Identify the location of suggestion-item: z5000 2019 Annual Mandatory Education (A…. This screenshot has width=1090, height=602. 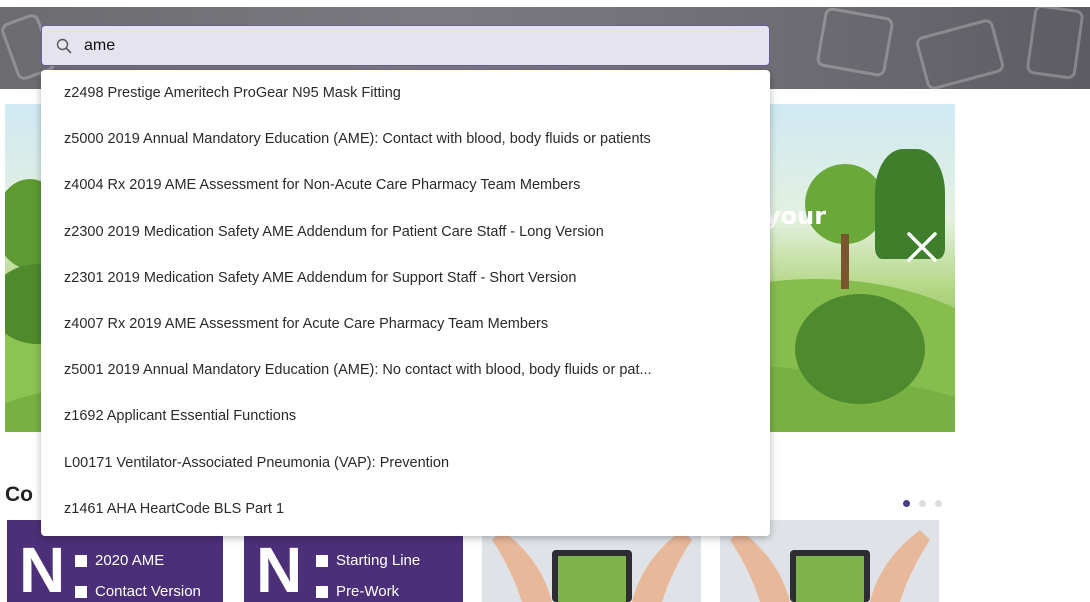
(405, 139).